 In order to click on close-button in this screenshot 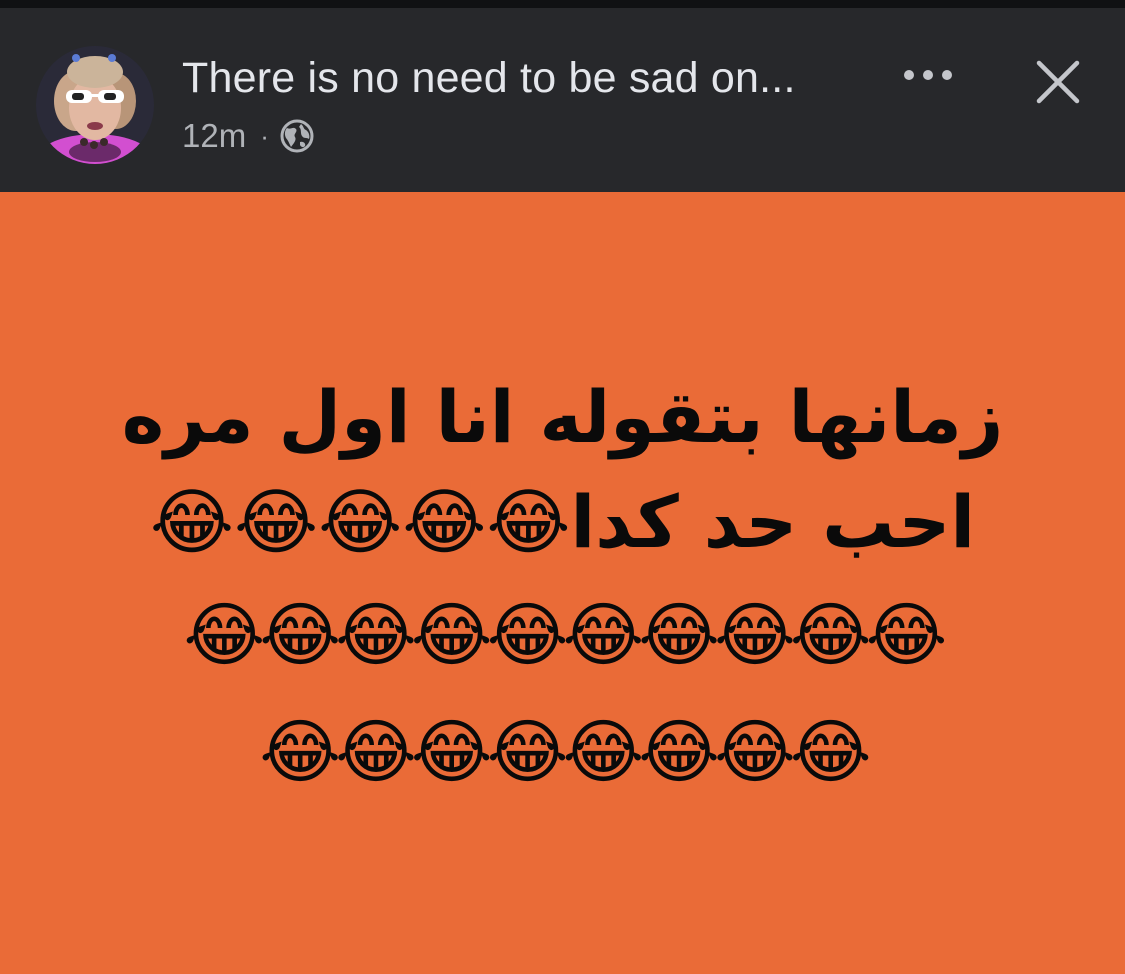, I will do `click(1058, 82)`.